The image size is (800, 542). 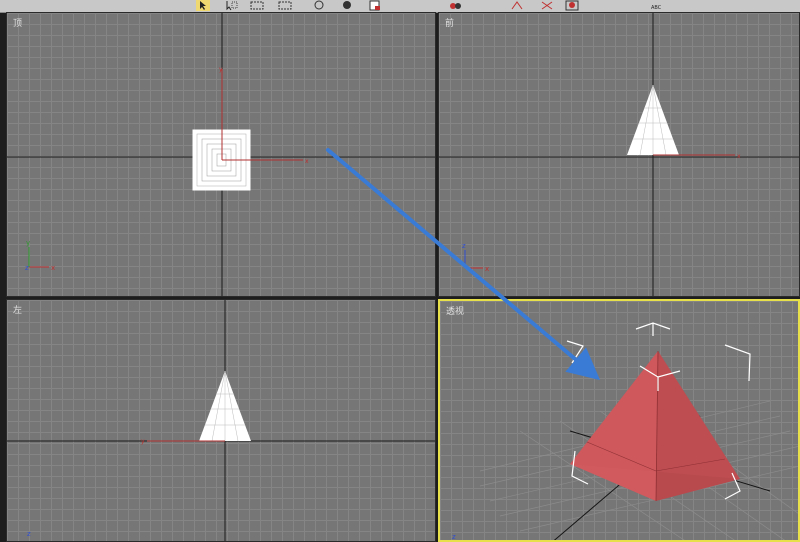 I want to click on annotation-arrow-line, so click(x=463, y=264).